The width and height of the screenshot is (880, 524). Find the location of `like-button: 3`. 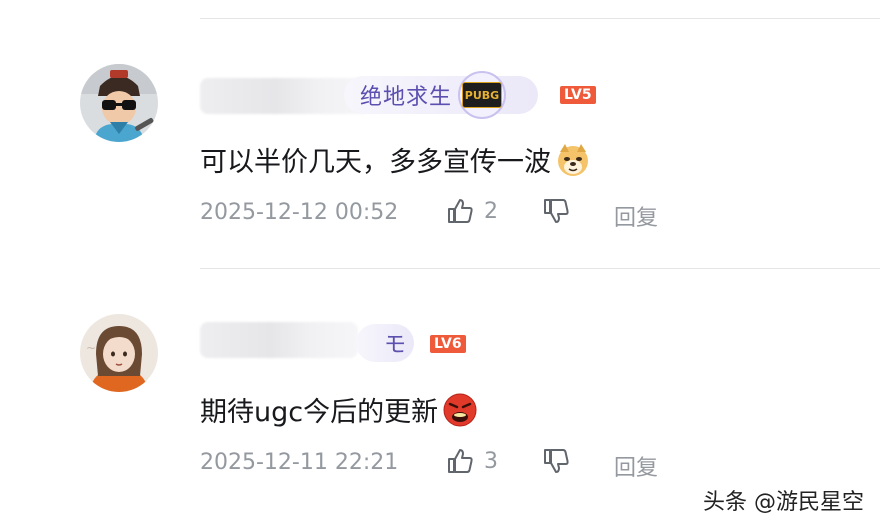

like-button: 3 is located at coordinates (472, 461).